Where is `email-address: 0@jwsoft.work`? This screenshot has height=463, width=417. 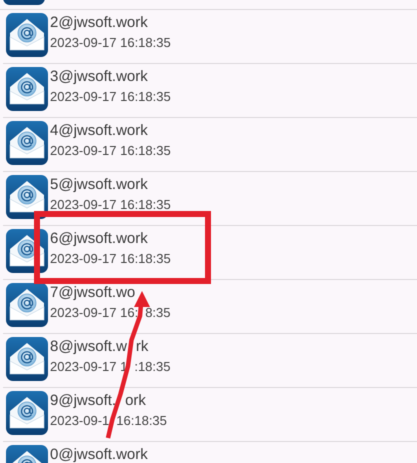 email-address: 0@jwsoft.work is located at coordinates (99, 454).